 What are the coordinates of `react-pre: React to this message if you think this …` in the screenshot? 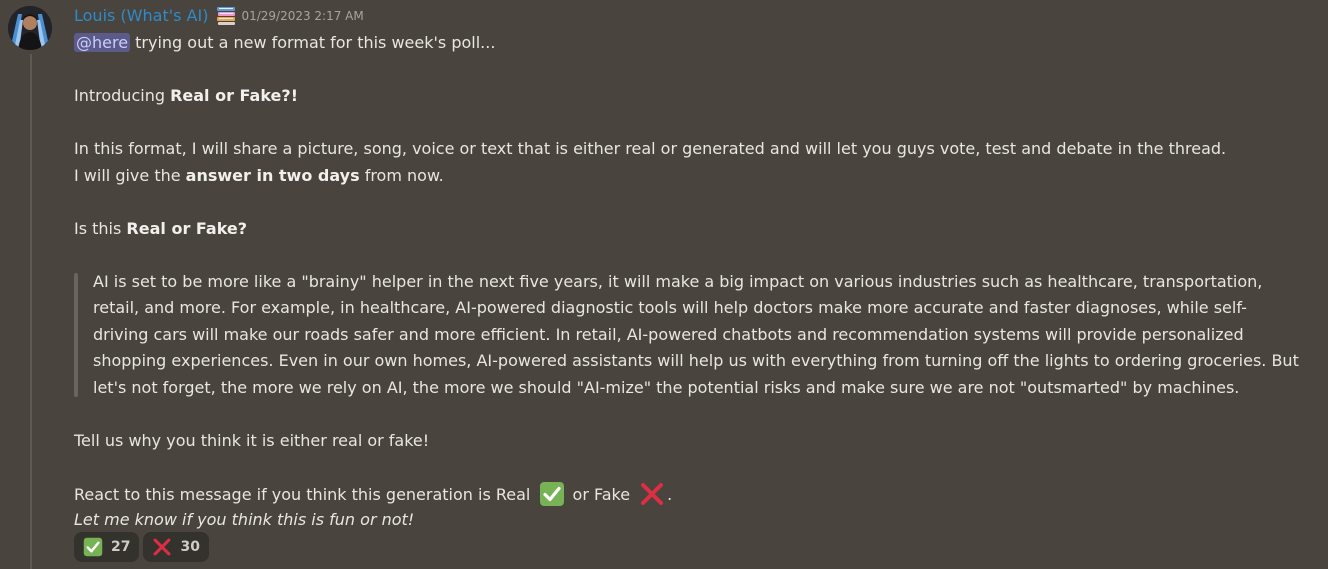 It's located at (305, 494).